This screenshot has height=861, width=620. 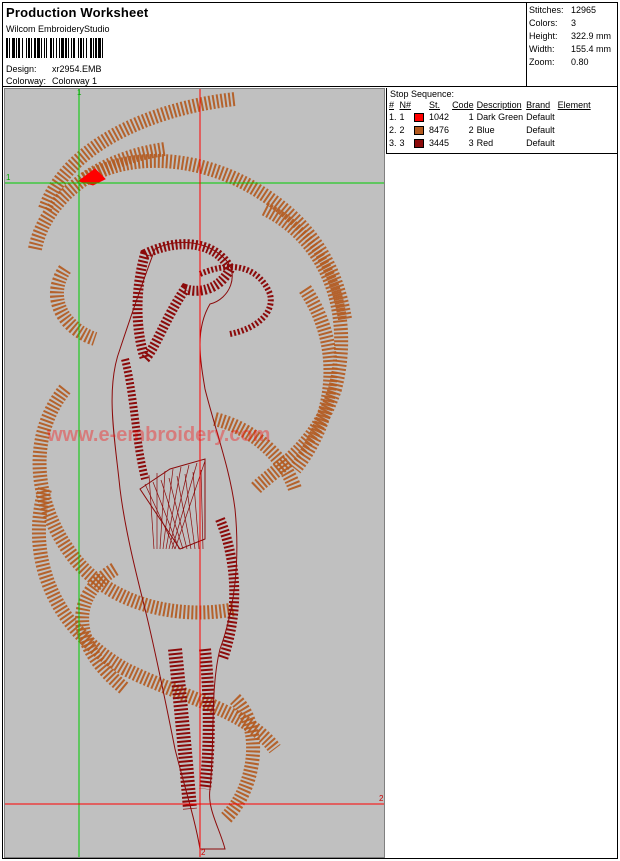 I want to click on col-swatch, so click(x=421, y=105).